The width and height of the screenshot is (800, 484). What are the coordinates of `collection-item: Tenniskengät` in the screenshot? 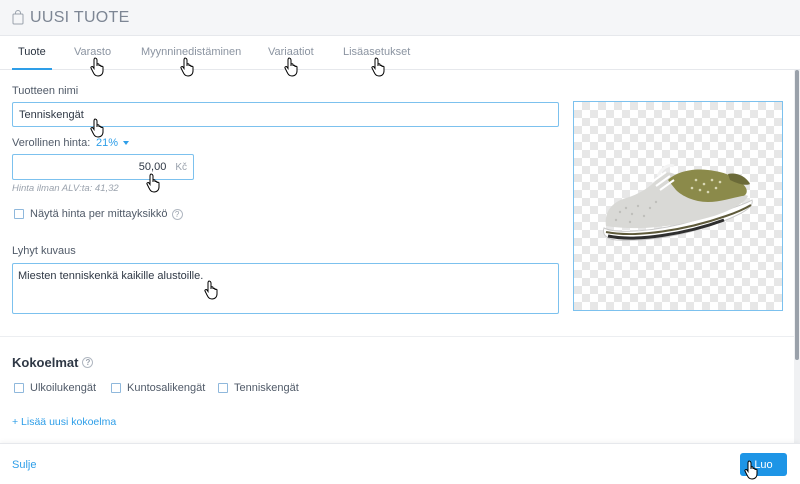 It's located at (258, 388).